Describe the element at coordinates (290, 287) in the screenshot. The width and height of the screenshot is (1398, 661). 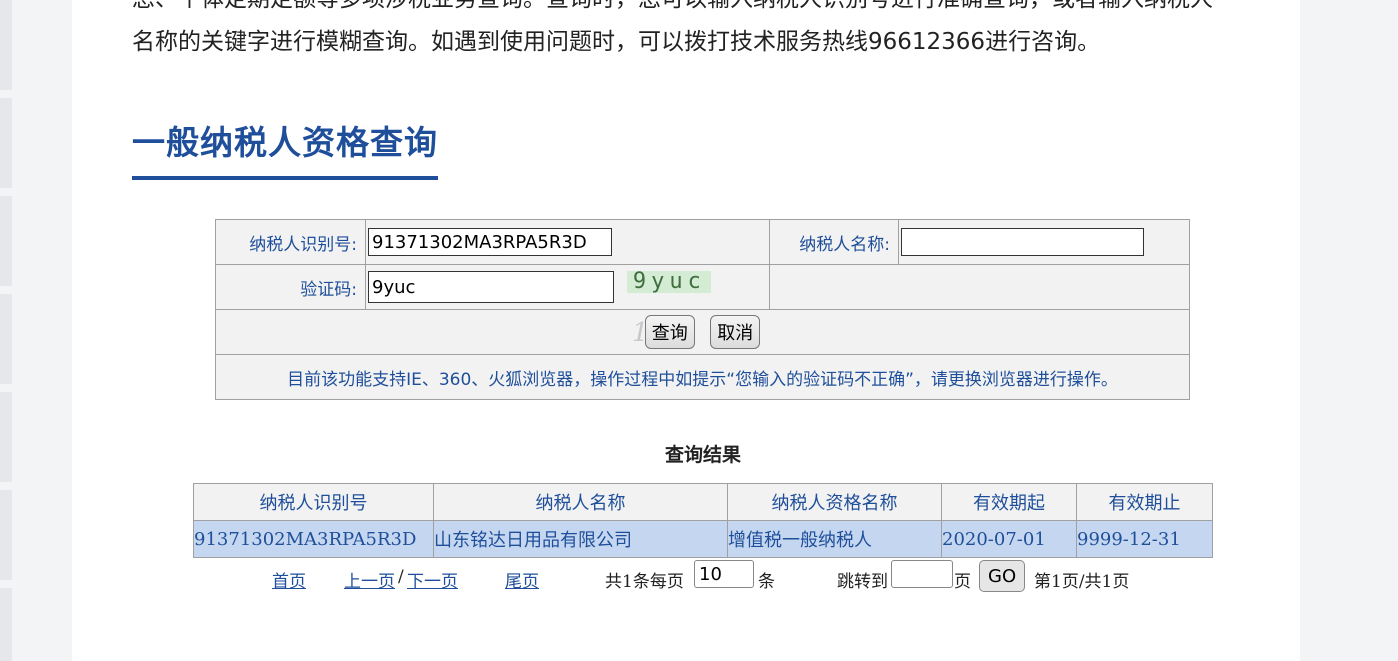
I see `captcha-label: 验证码:` at that location.